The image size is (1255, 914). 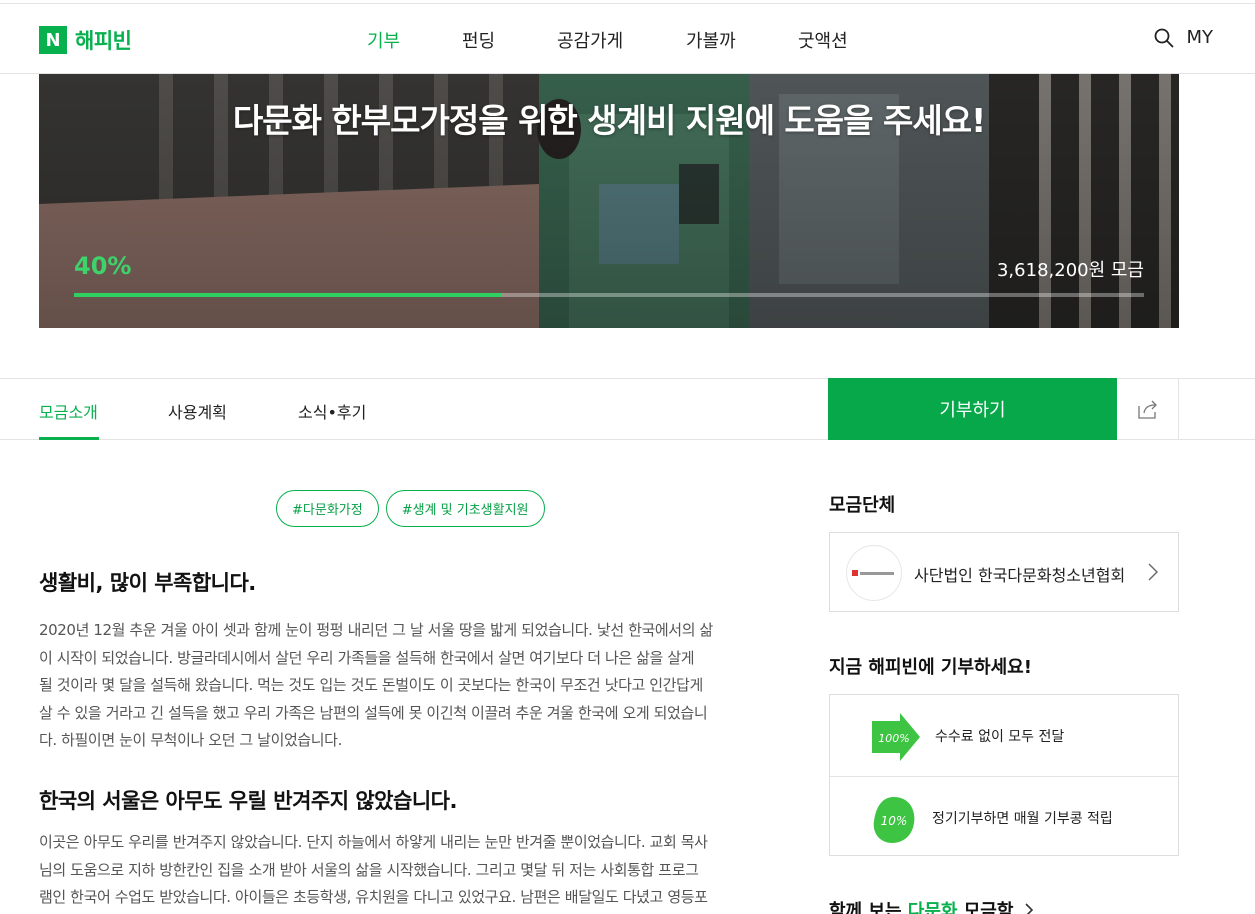 I want to click on share-icon, so click(x=1147, y=409).